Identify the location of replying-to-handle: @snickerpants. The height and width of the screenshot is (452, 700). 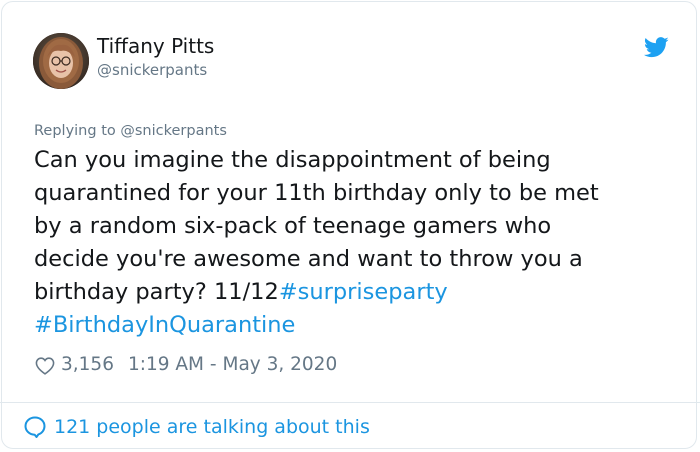
(173, 131).